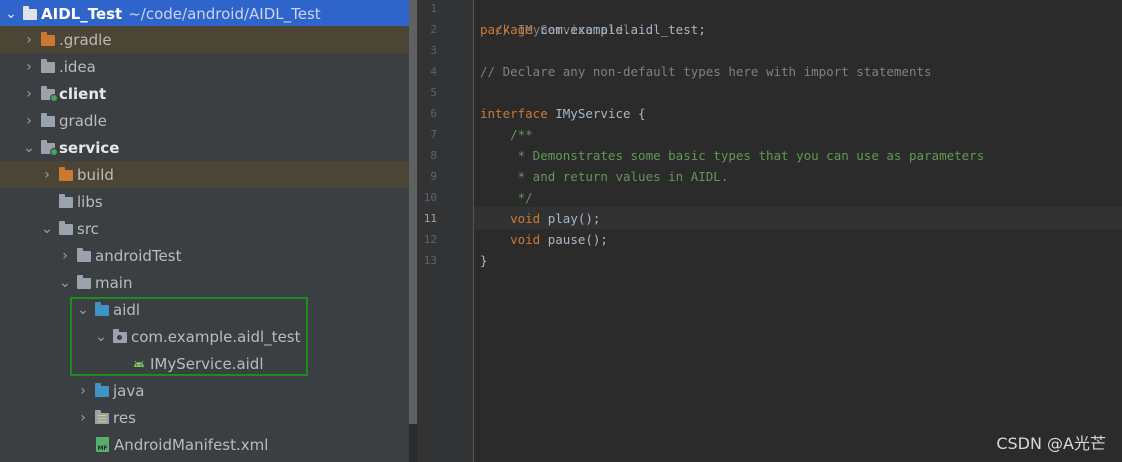  What do you see at coordinates (88, 228) in the screenshot?
I see `tree-item-label: src` at bounding box center [88, 228].